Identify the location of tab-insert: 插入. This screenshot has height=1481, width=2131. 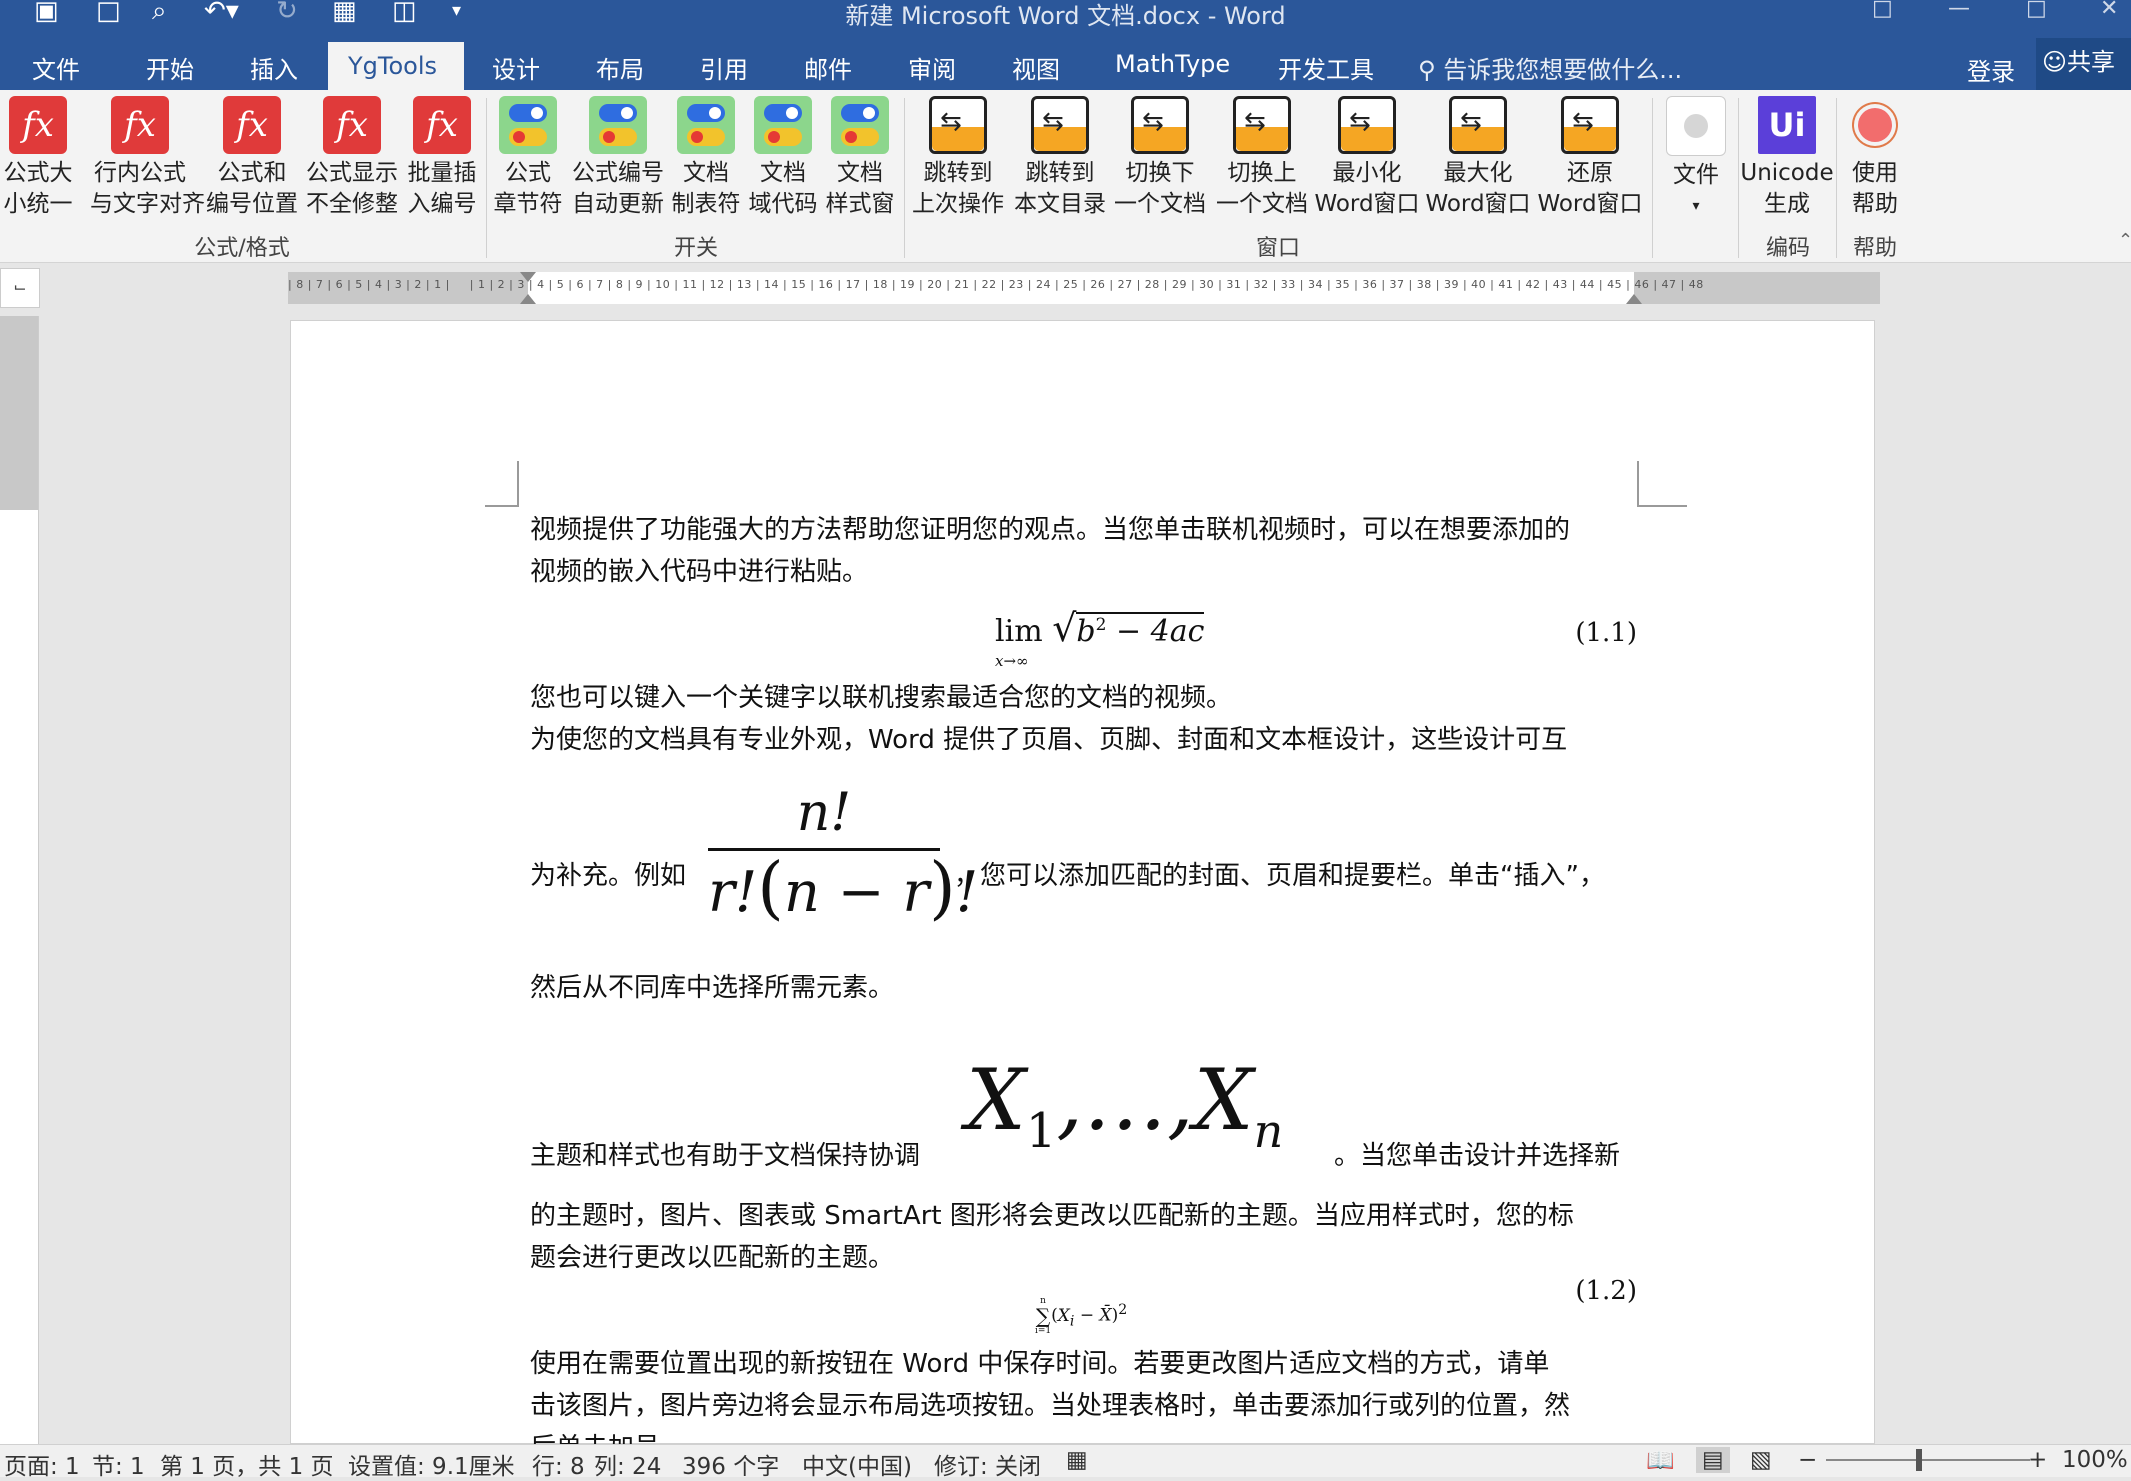
(274, 67).